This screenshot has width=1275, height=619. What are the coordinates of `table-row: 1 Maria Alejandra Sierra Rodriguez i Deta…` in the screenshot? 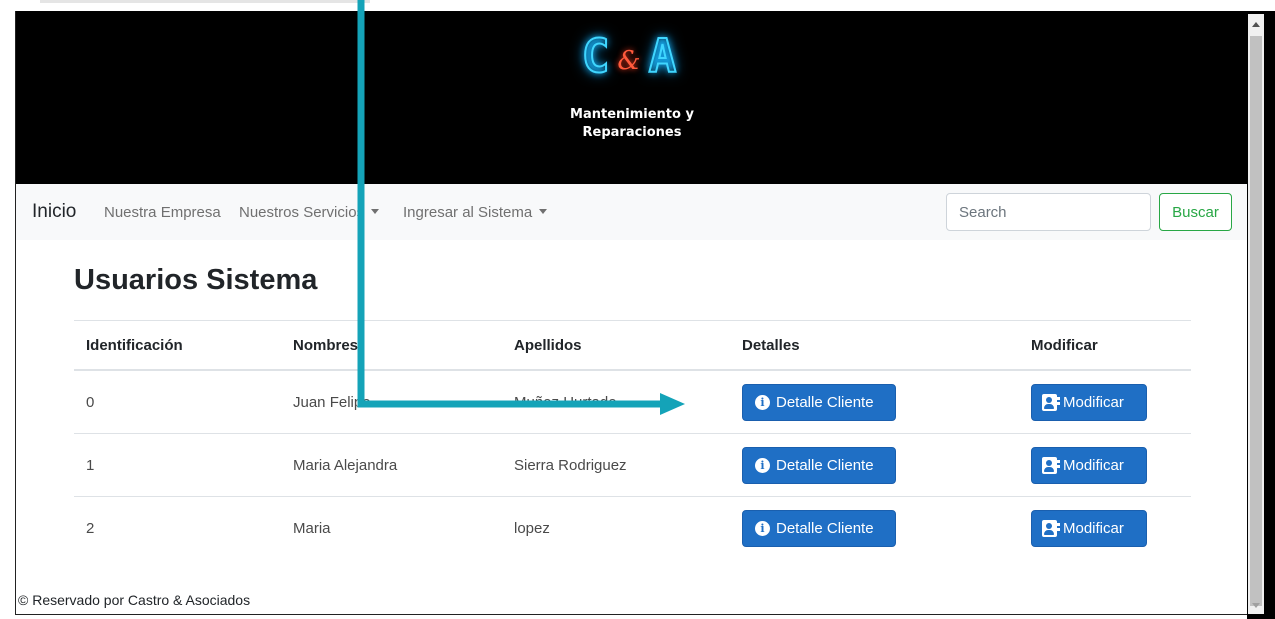 It's located at (632, 465).